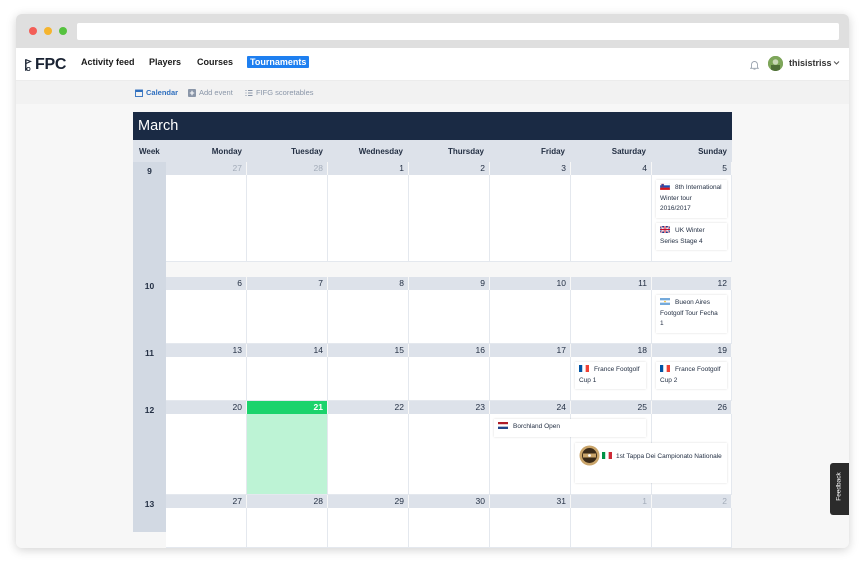  I want to click on date-number: 12, so click(722, 283).